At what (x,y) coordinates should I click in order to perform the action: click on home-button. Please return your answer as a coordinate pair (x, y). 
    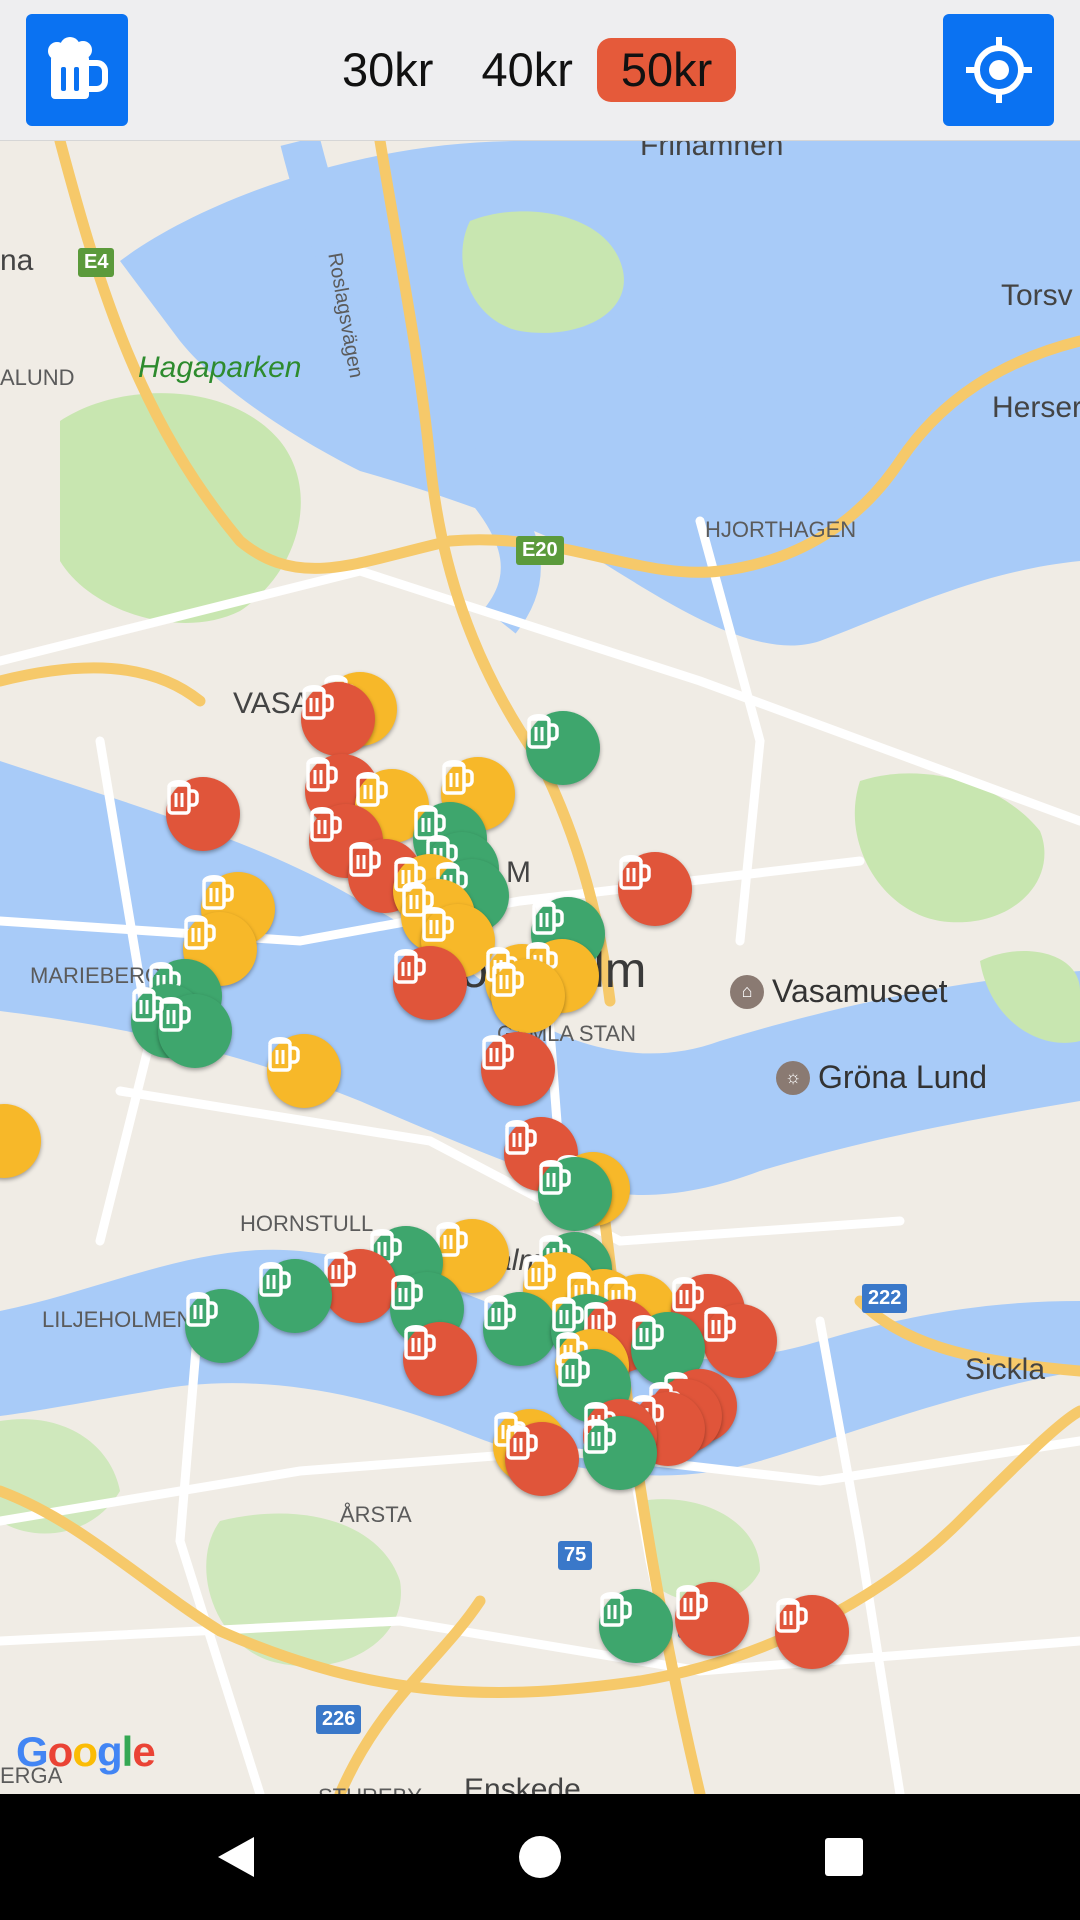
    Looking at the image, I should click on (540, 1857).